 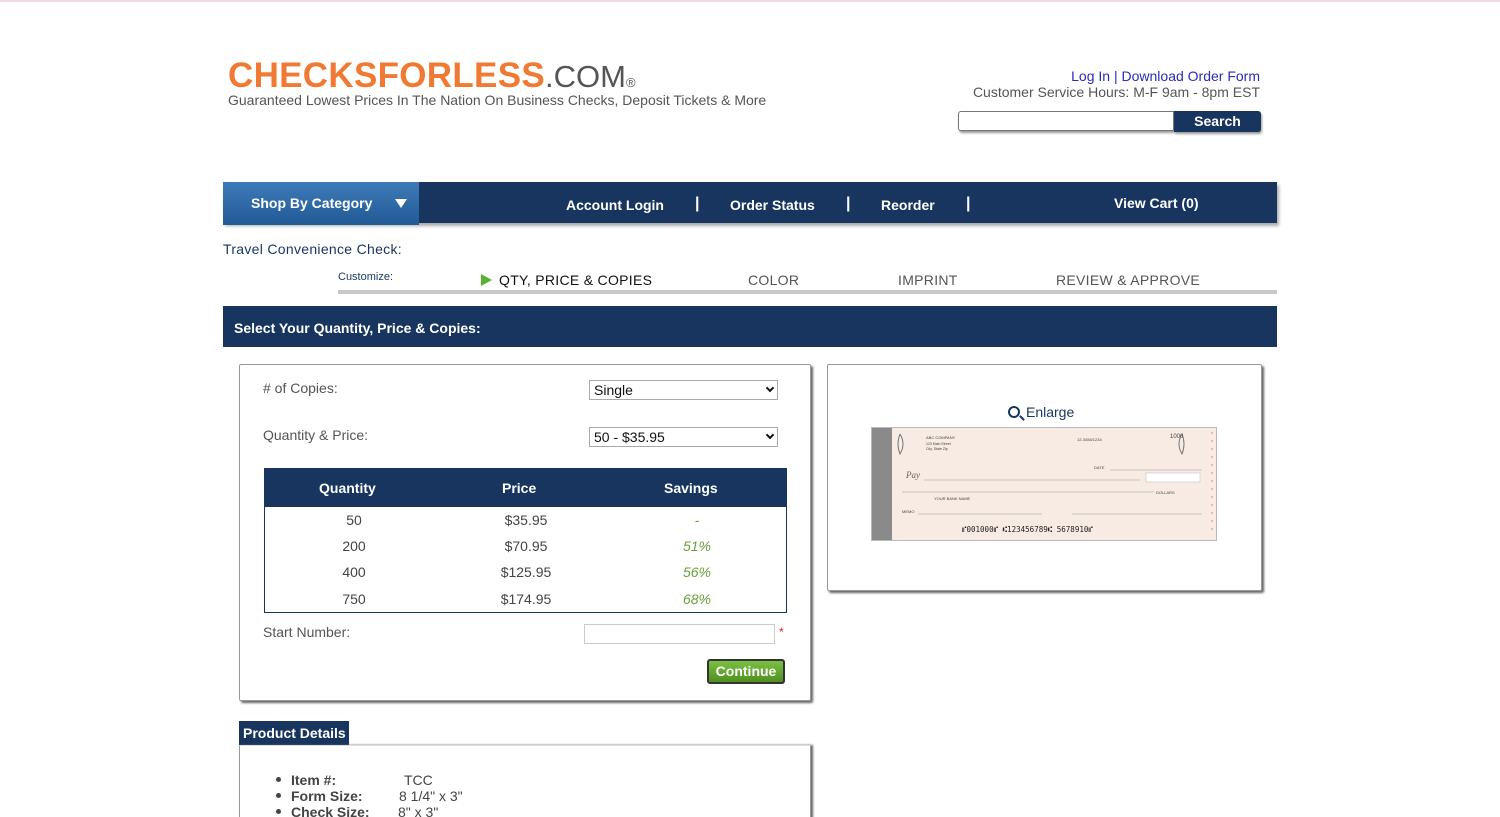 What do you see at coordinates (418, 780) in the screenshot?
I see `detail-value: TCC` at bounding box center [418, 780].